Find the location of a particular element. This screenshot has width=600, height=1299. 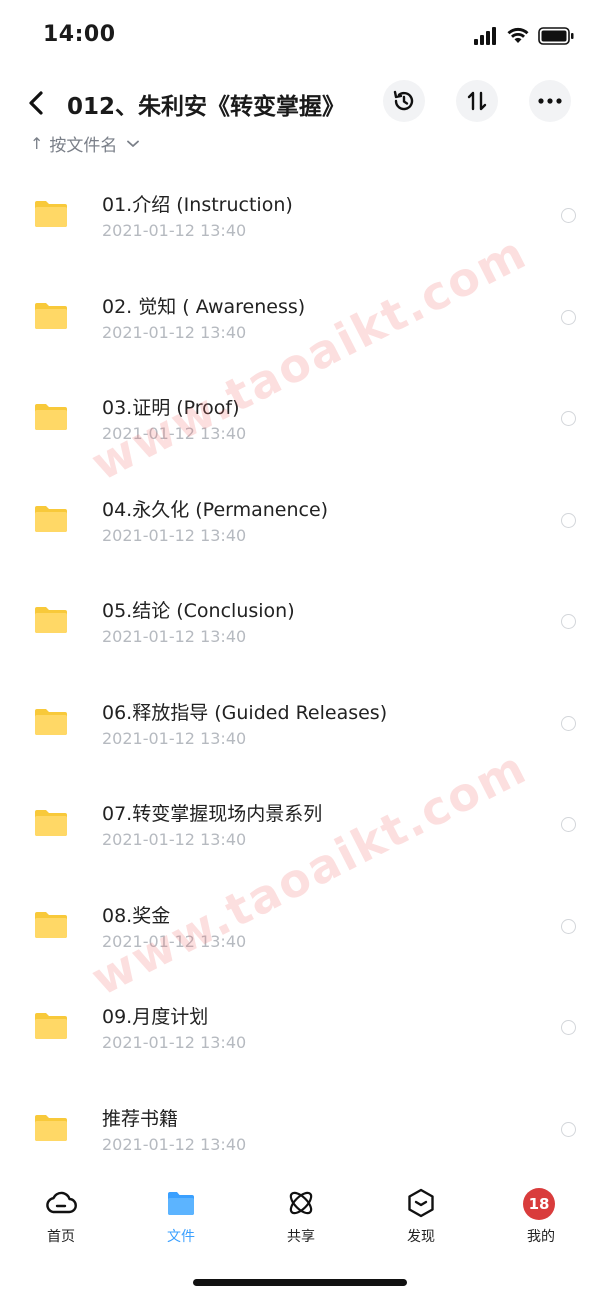

file-name: 05.结论 (Conclusion) is located at coordinates (198, 611).